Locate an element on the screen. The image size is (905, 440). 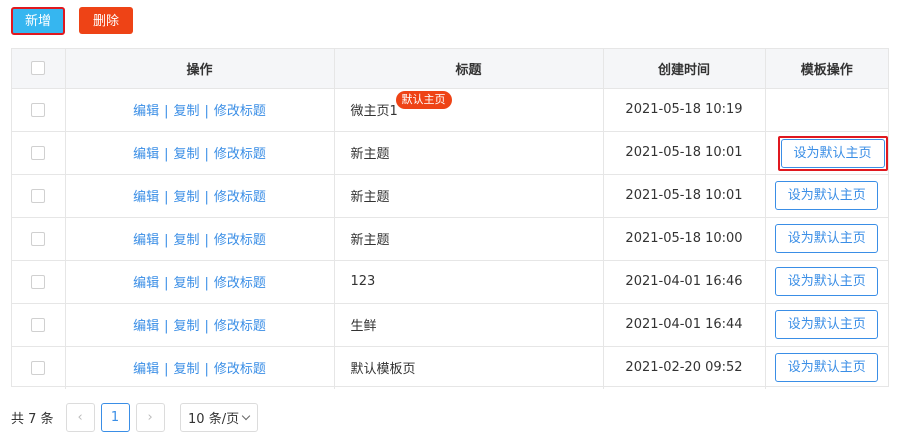
highlight-box: 设为默认主页 is located at coordinates (832, 153).